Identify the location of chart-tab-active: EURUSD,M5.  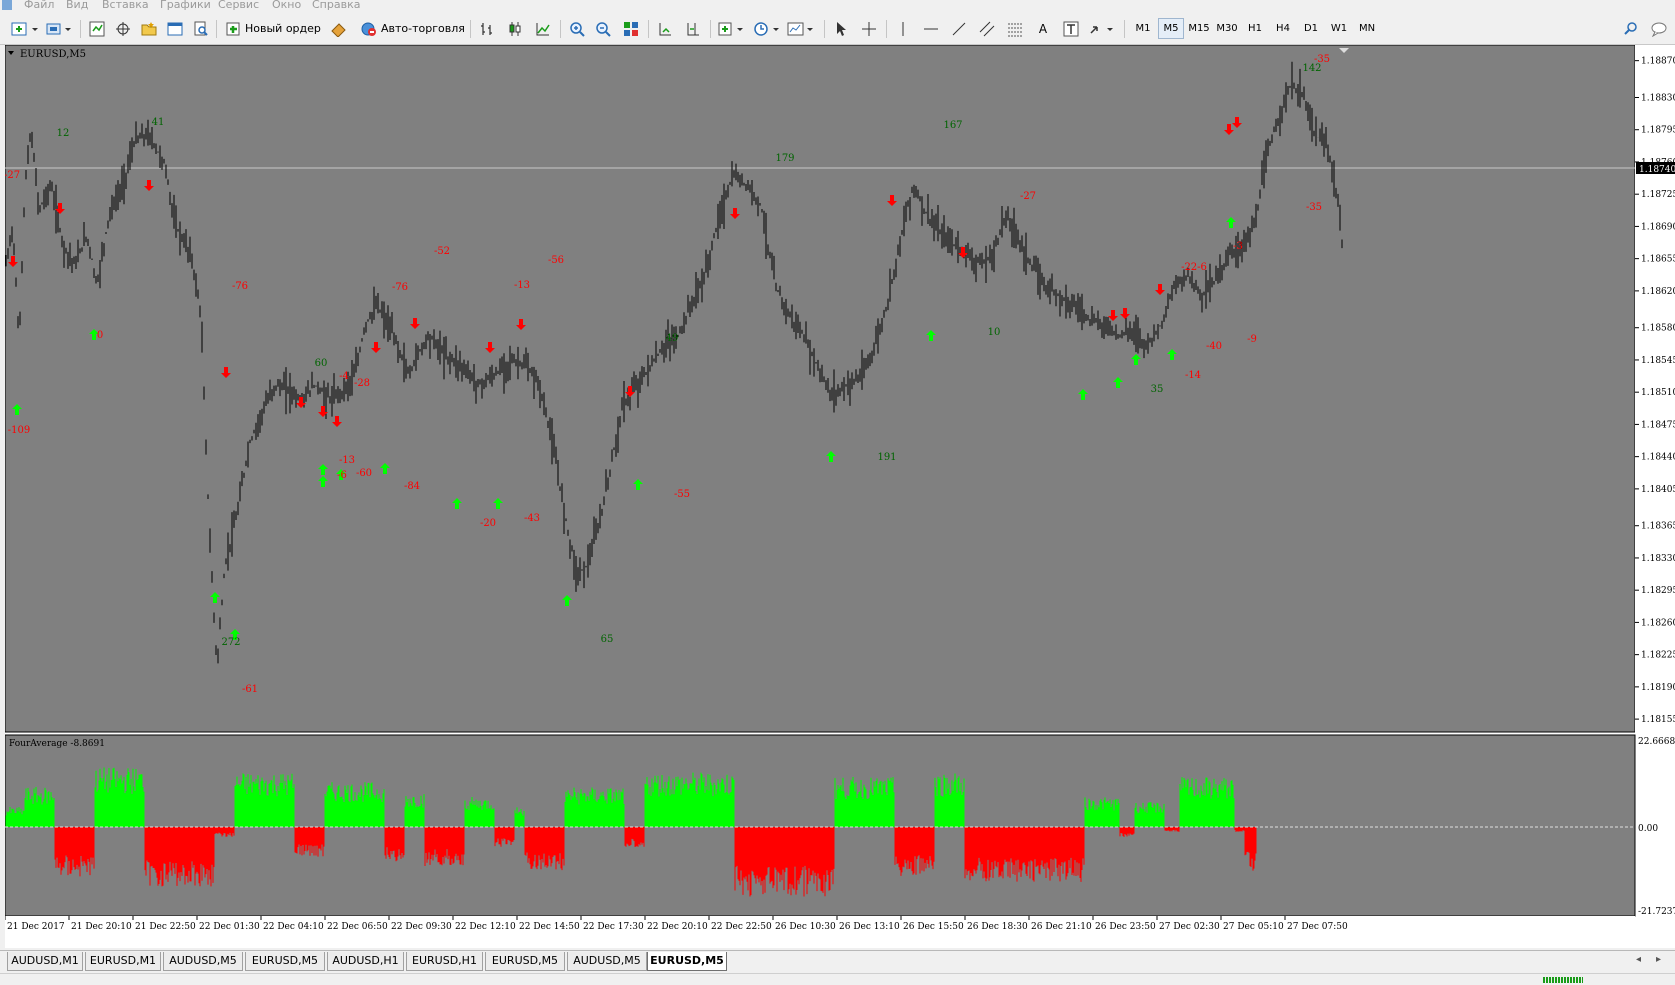
(687, 961).